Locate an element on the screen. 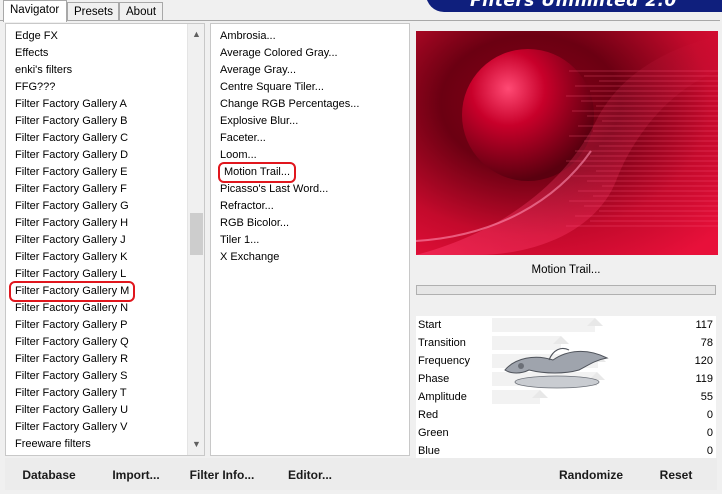 The width and height of the screenshot is (722, 494). slider-label: Red is located at coordinates (428, 415).